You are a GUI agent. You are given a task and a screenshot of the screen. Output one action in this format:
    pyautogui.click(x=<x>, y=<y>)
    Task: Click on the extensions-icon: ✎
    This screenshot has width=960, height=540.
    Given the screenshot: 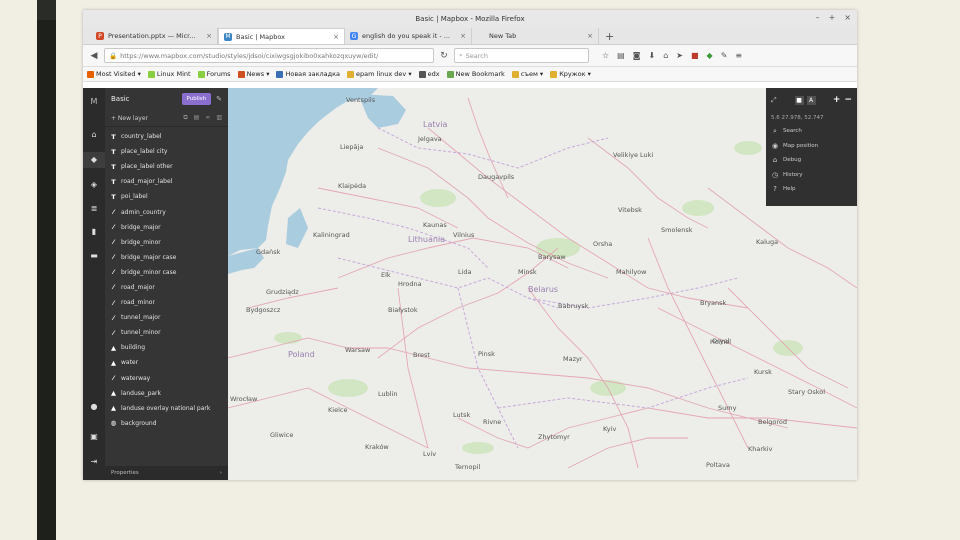 What is the action you would take?
    pyautogui.click(x=724, y=55)
    